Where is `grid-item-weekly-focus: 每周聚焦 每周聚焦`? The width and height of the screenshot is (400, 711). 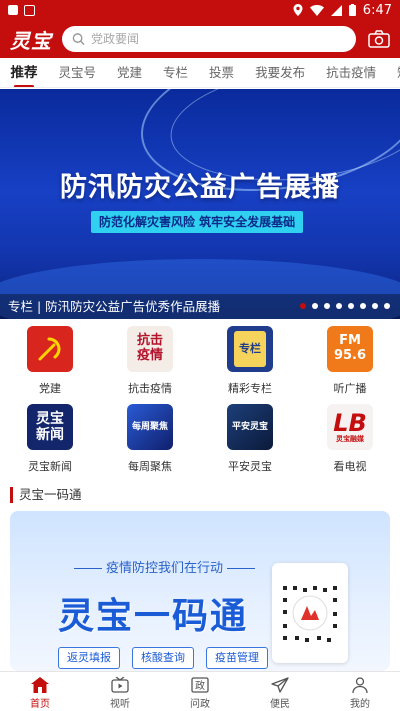 grid-item-weekly-focus: 每周聚焦 每周聚焦 is located at coordinates (150, 439).